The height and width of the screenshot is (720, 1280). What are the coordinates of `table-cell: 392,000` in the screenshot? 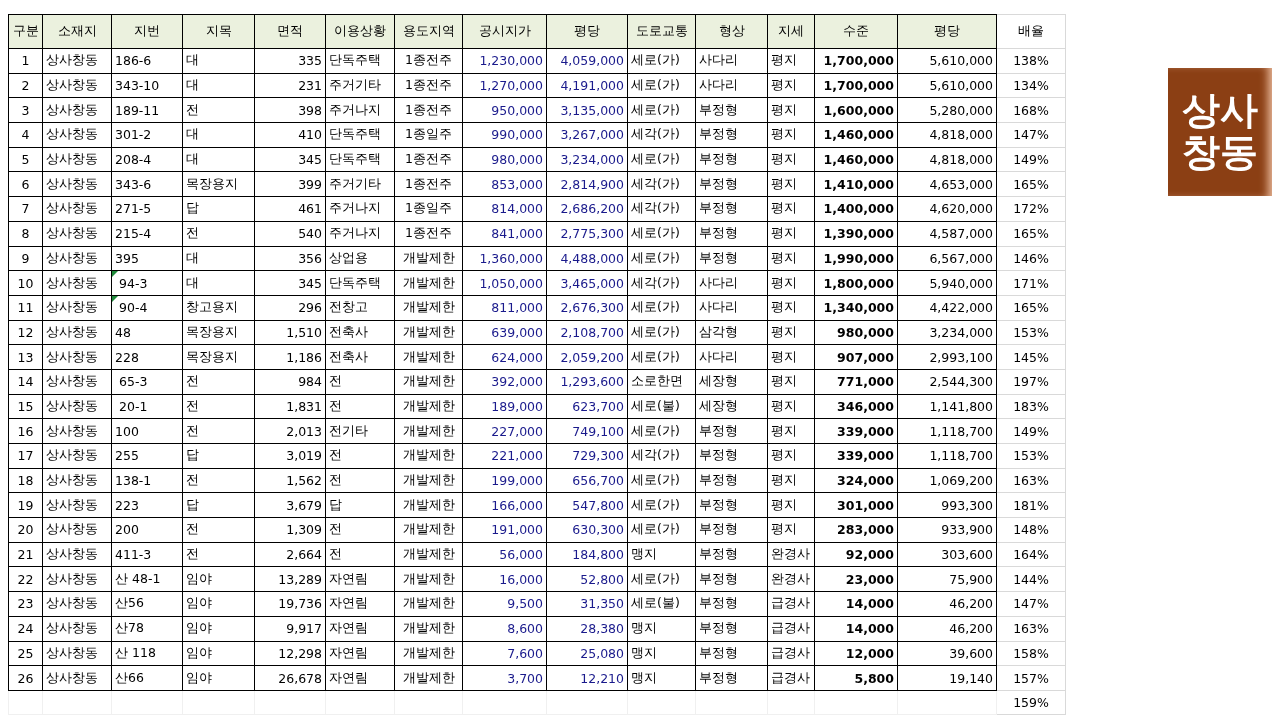 It's located at (504, 382).